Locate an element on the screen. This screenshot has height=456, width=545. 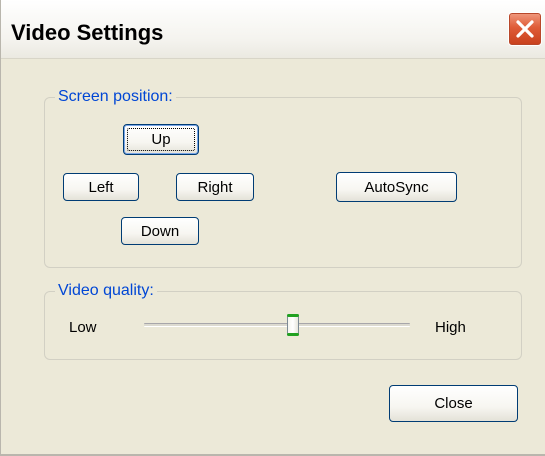
right-button: Right is located at coordinates (215, 187).